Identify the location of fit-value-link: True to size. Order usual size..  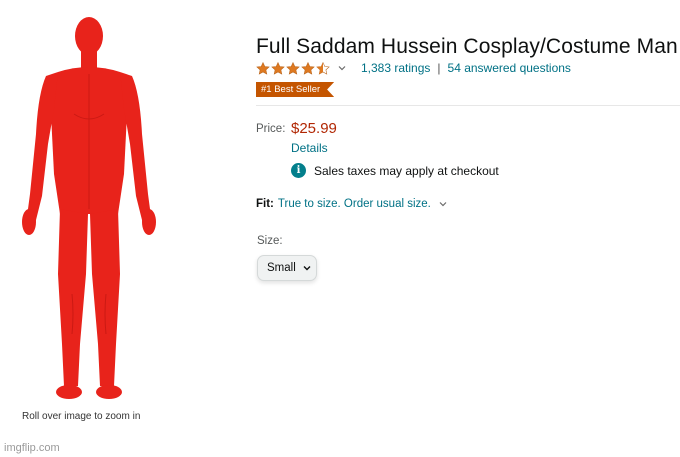
(354, 204).